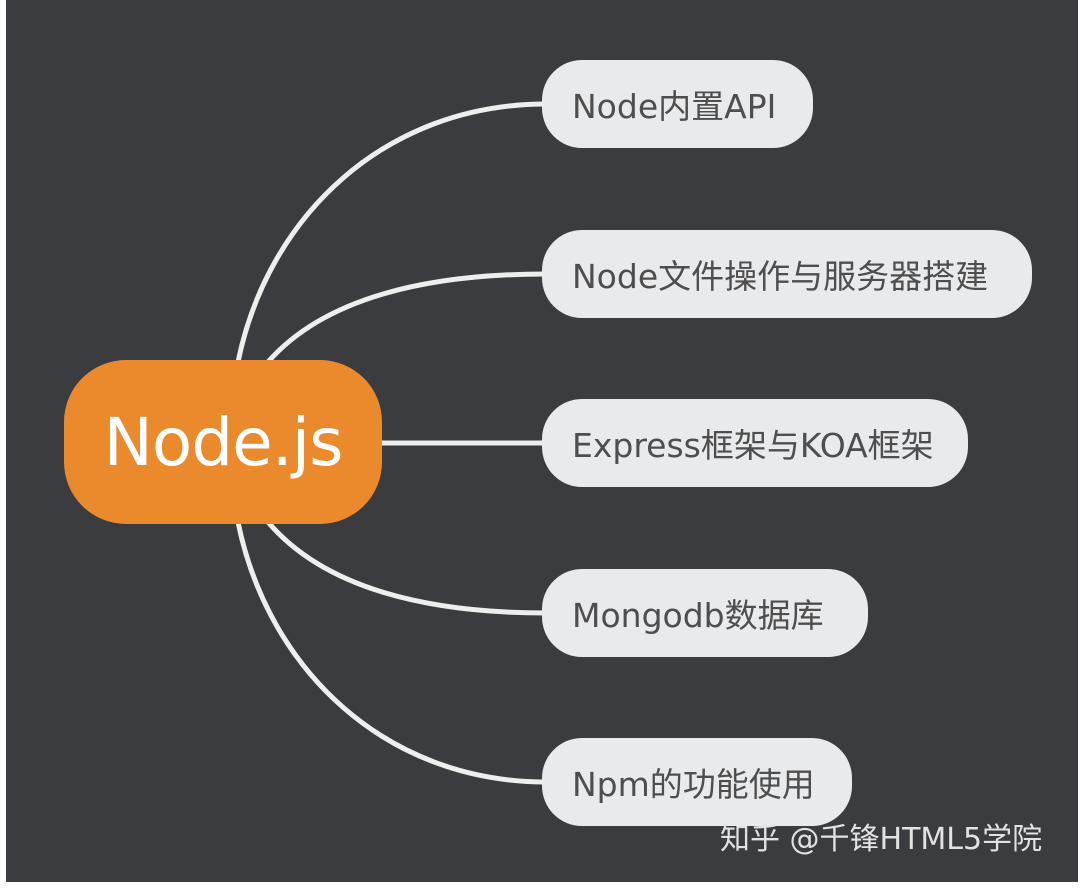 The width and height of the screenshot is (1084, 894). I want to click on branch-node-label: Express框架与KOA框架, so click(753, 445).